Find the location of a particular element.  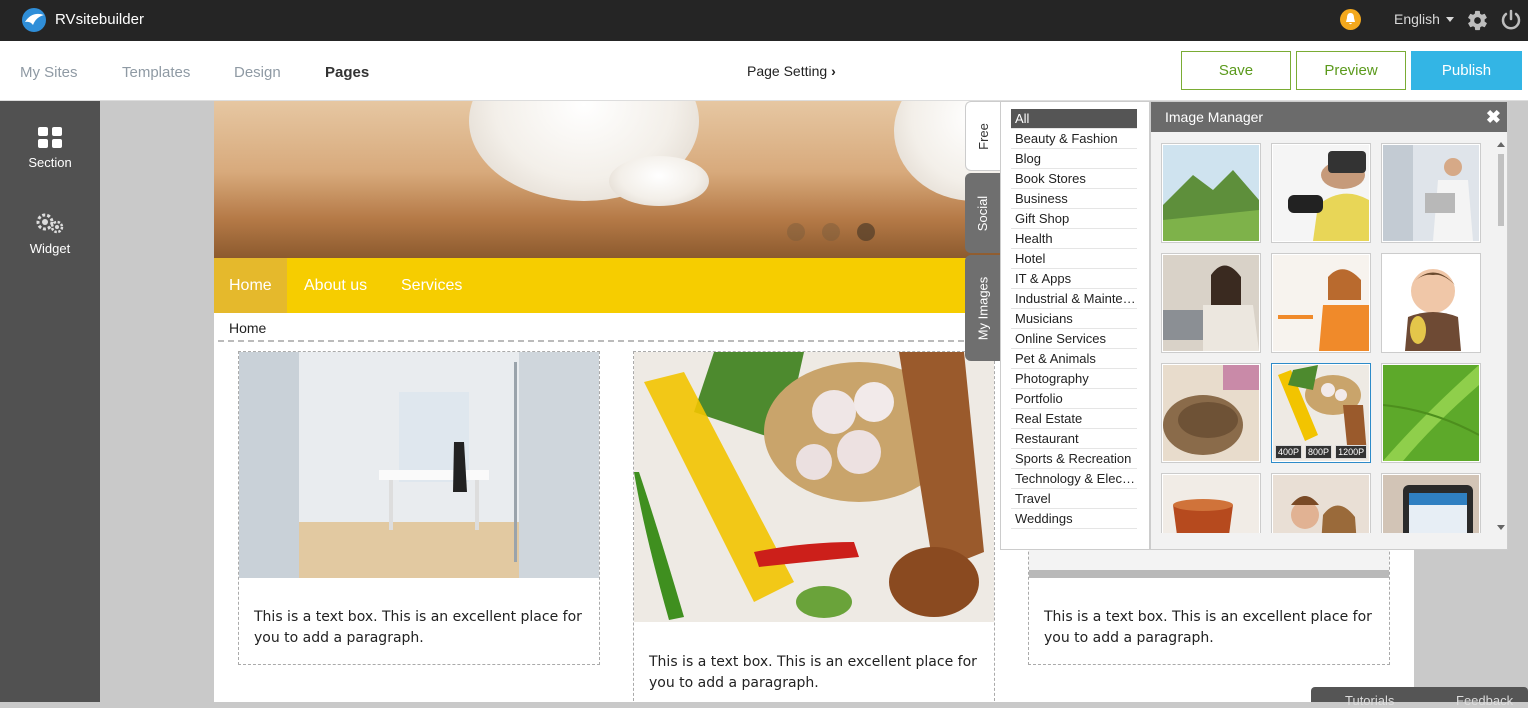

category-item: Health is located at coordinates (1074, 239).